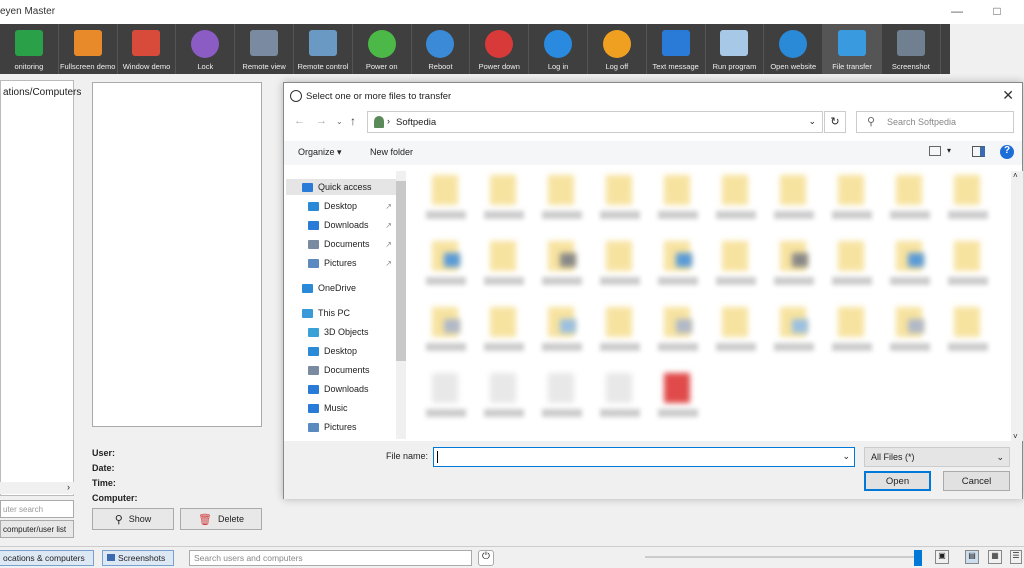  What do you see at coordinates (323, 49) in the screenshot?
I see `toolbar-button-remote-control: Remote control` at bounding box center [323, 49].